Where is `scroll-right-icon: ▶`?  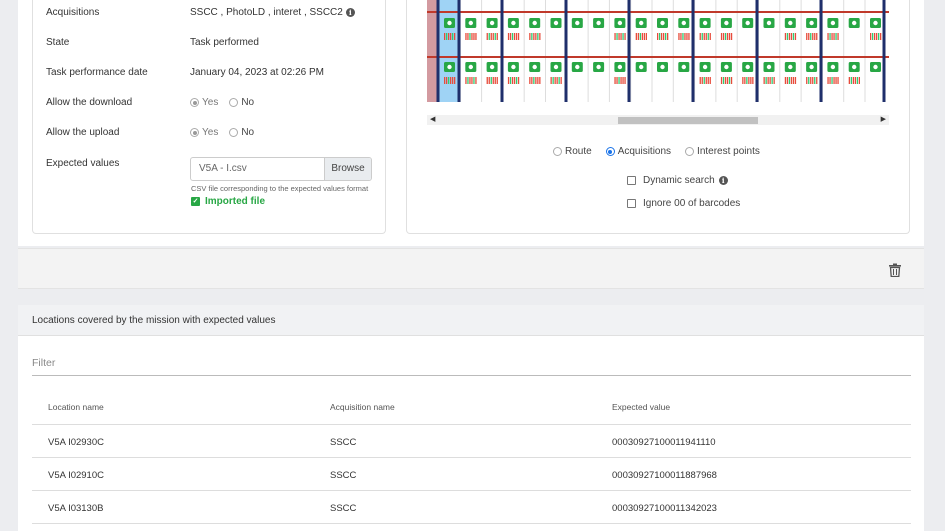
scroll-right-icon: ▶ is located at coordinates (883, 120).